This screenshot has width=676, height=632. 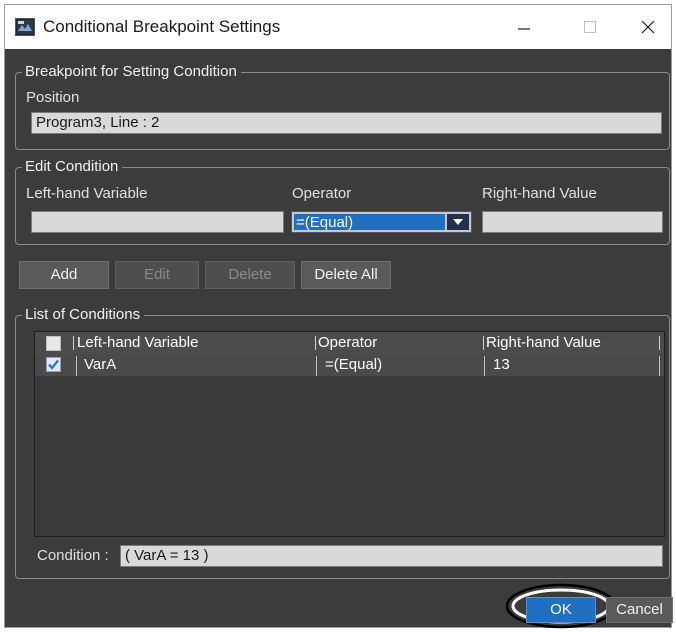 What do you see at coordinates (572, 222) in the screenshot?
I see `right-hand-value-input` at bounding box center [572, 222].